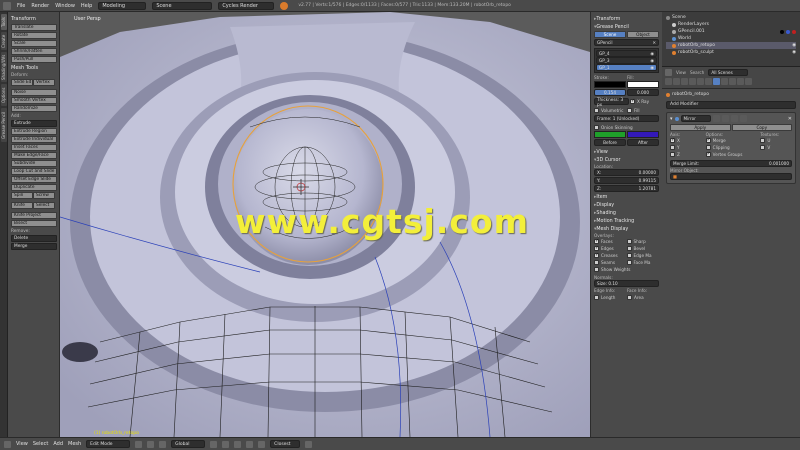  Describe the element at coordinates (626, 27) in the screenshot. I see `grease-pencil-section: Grease Pencil` at that location.